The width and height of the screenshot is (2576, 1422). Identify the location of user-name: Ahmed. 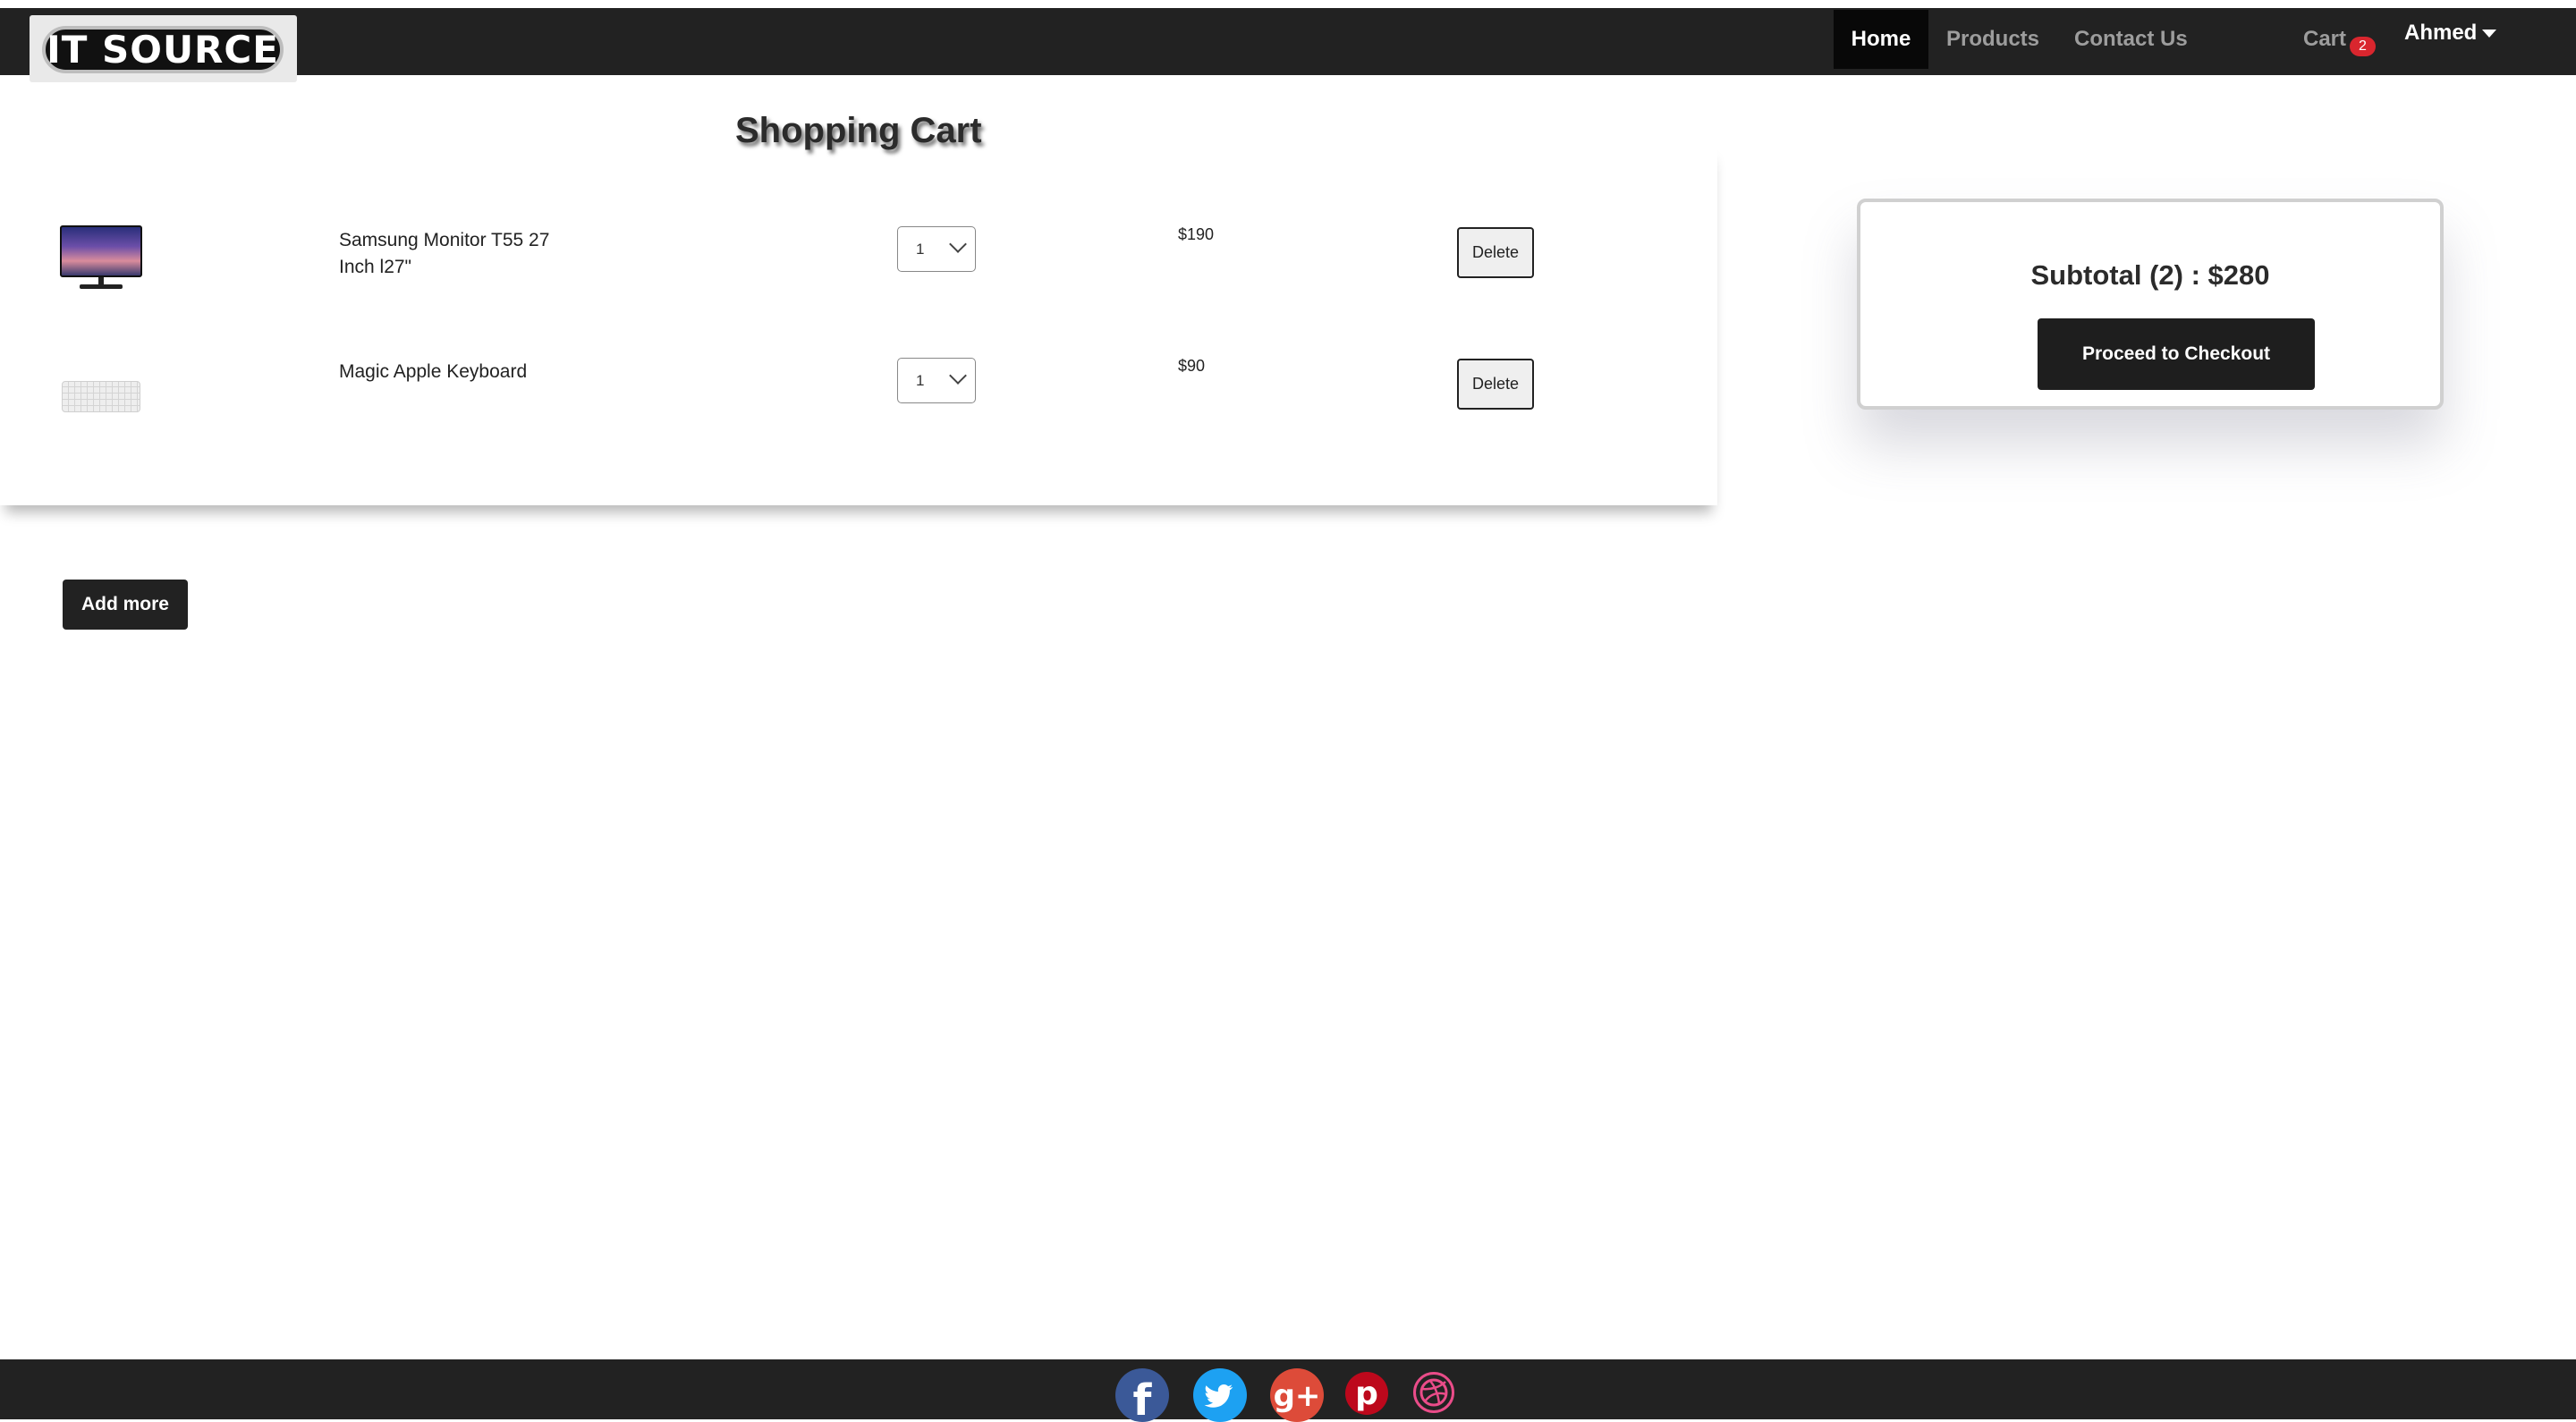
(2441, 33).